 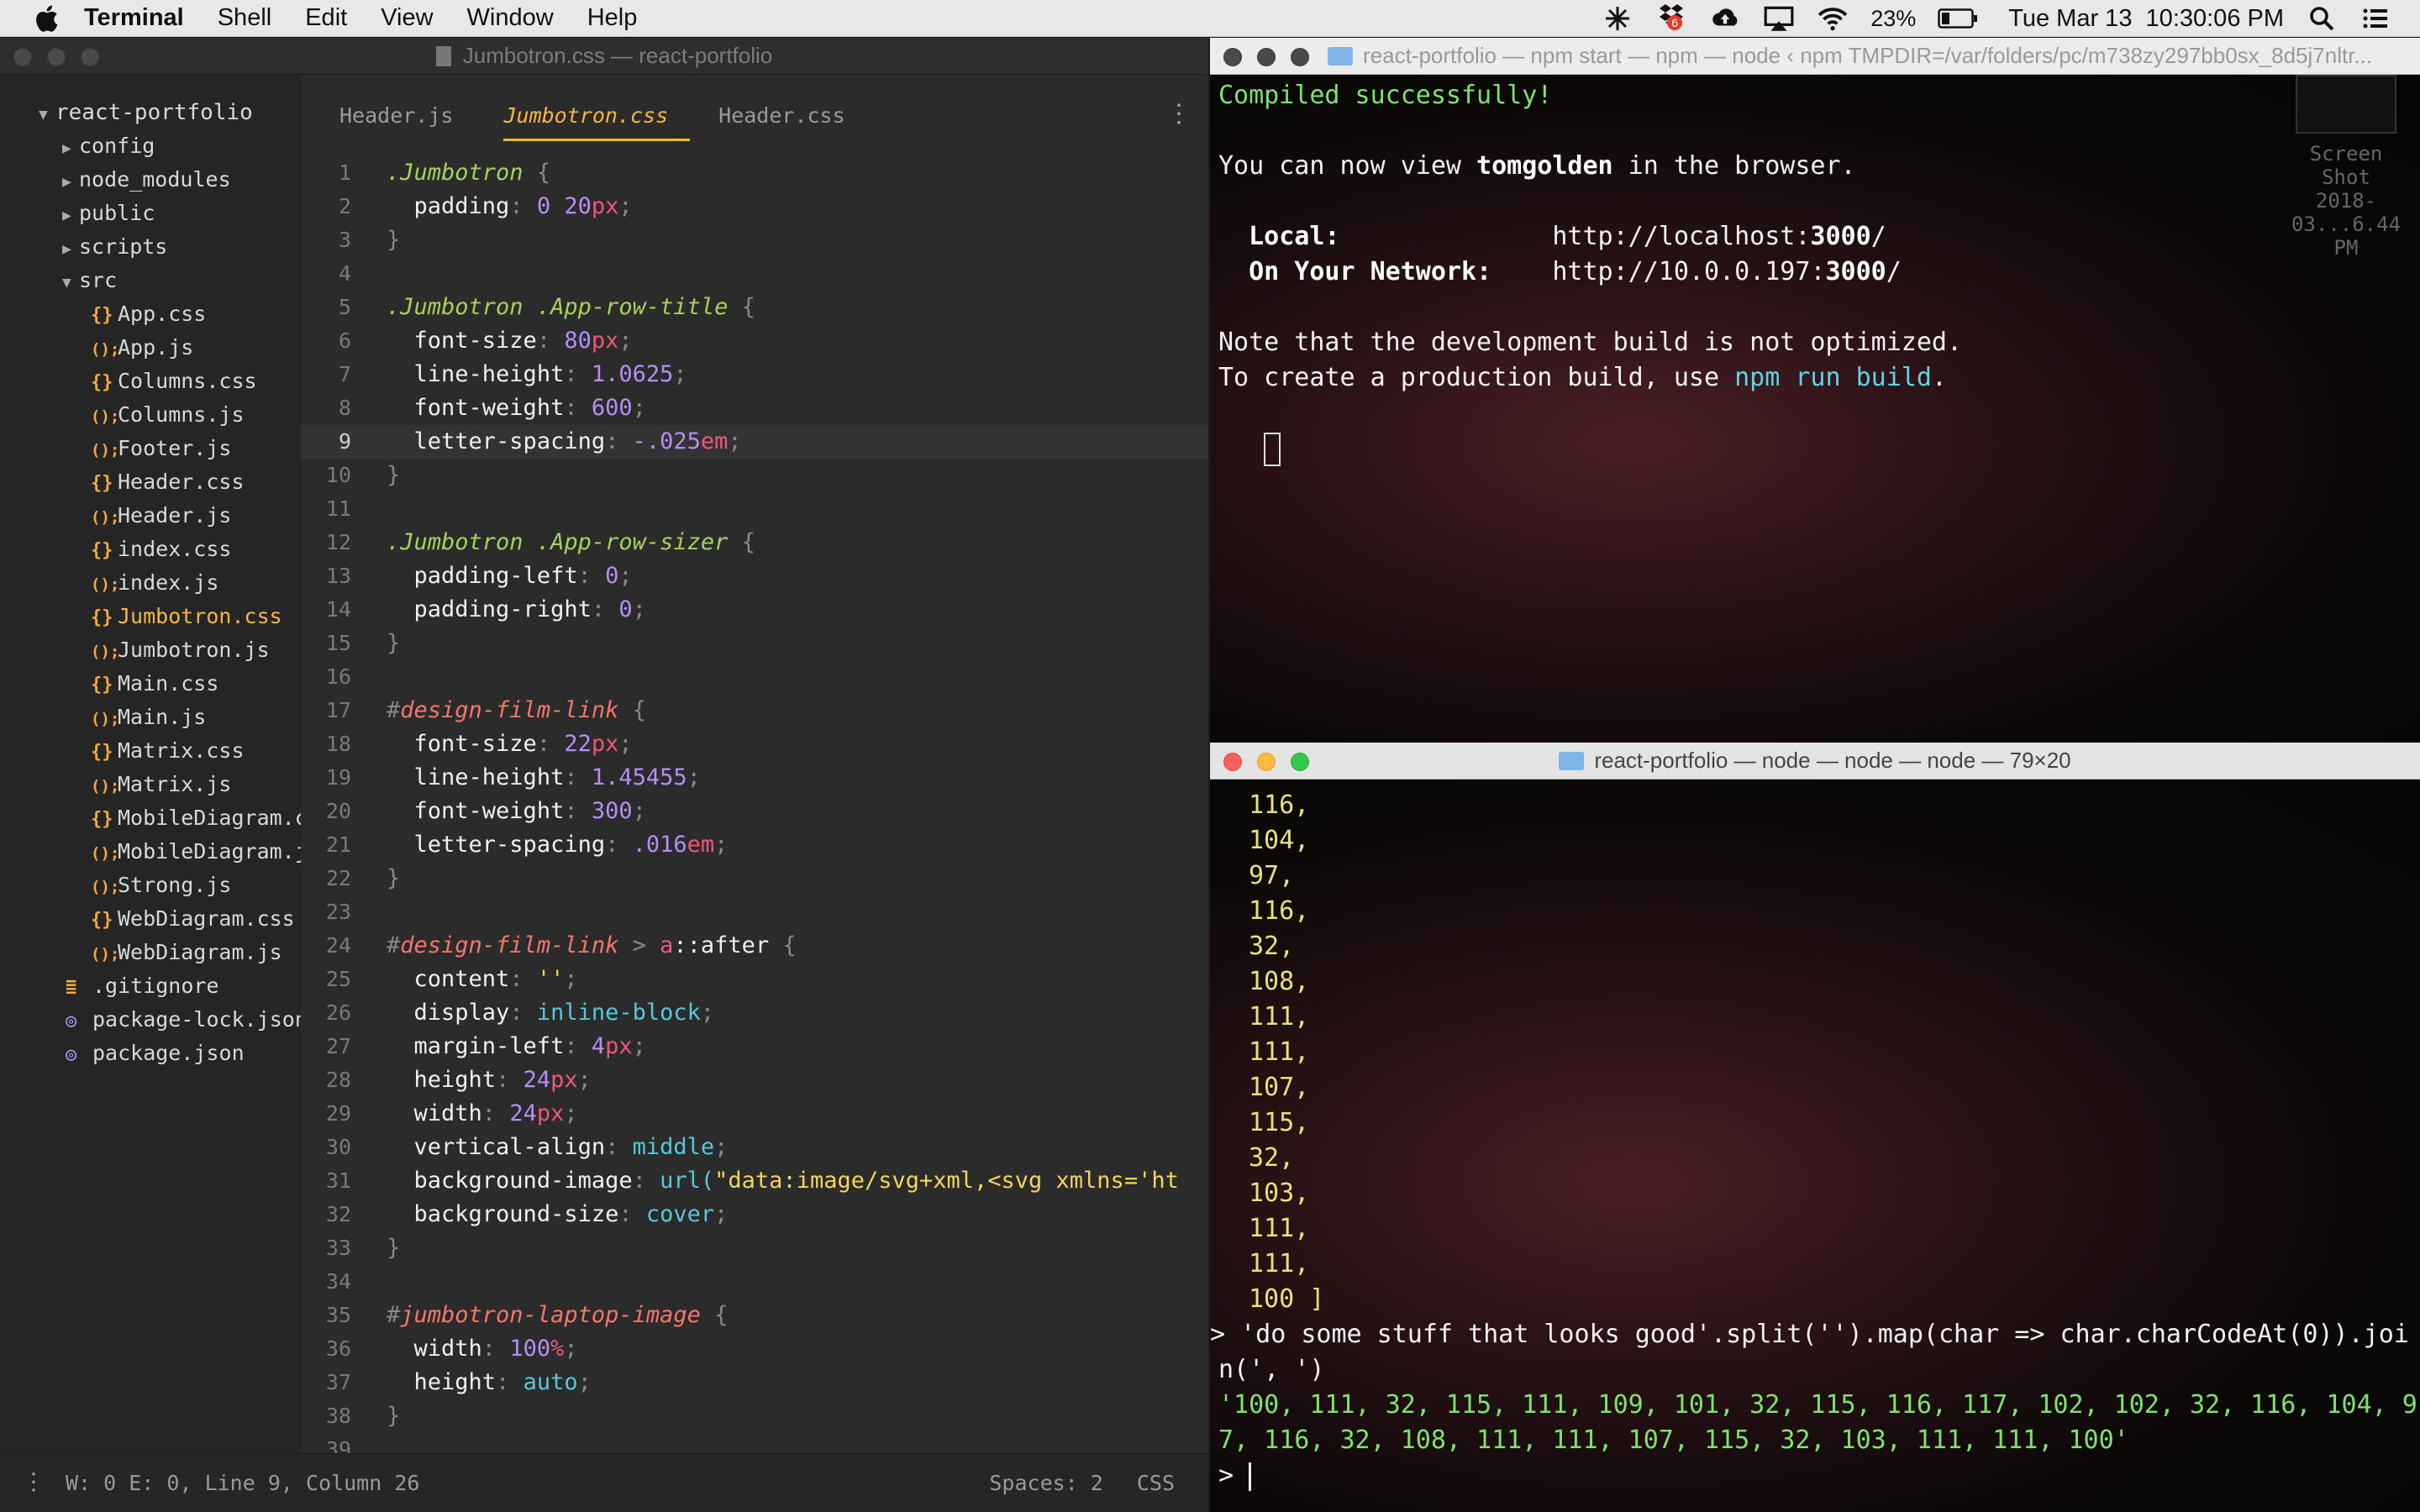 I want to click on code-line: 9 letter-spacing: -.025em;, so click(x=754, y=442).